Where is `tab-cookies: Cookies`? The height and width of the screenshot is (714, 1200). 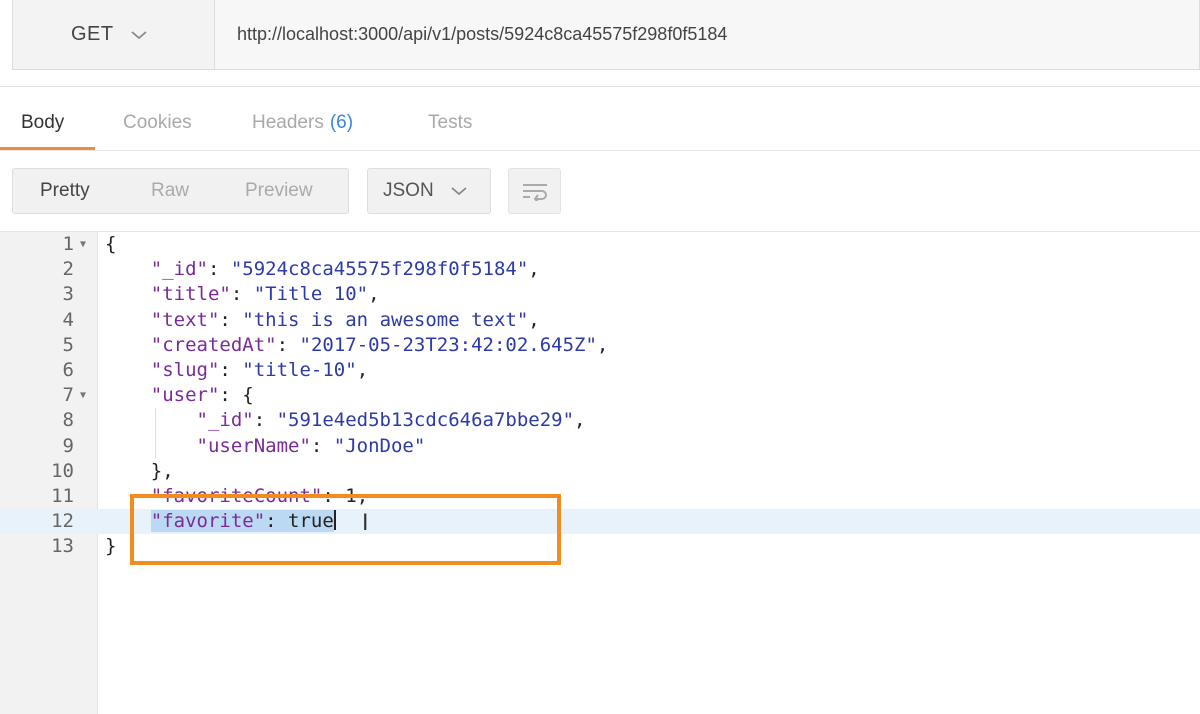
tab-cookies: Cookies is located at coordinates (157, 123).